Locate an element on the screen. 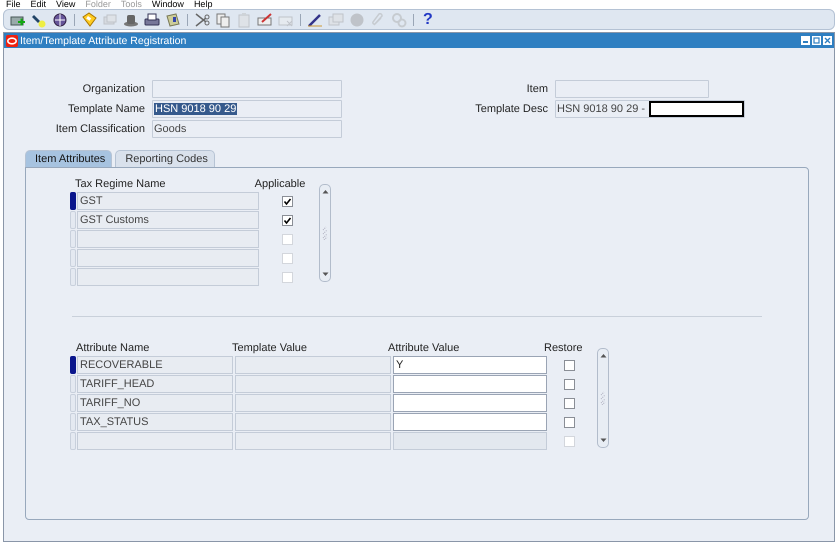 The image size is (838, 542). copy-icon is located at coordinates (223, 20).